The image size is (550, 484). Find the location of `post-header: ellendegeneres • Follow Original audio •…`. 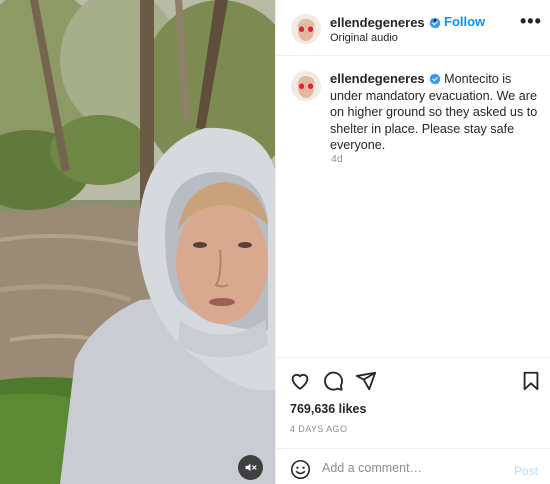

post-header: ellendegeneres • Follow Original audio •… is located at coordinates (413, 28).